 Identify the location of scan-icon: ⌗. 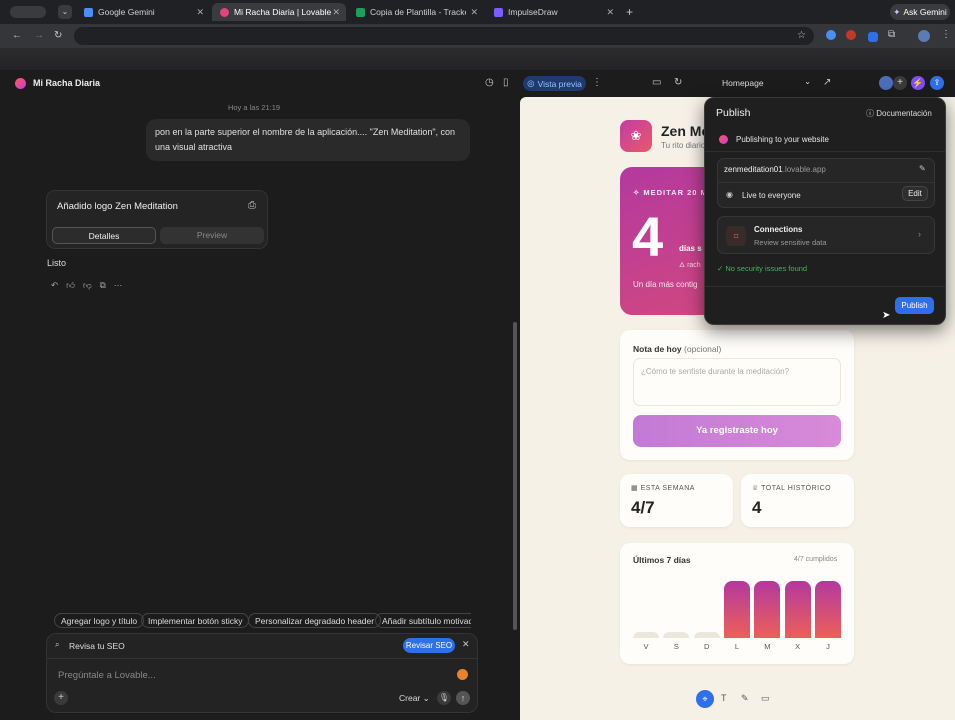
(736, 236).